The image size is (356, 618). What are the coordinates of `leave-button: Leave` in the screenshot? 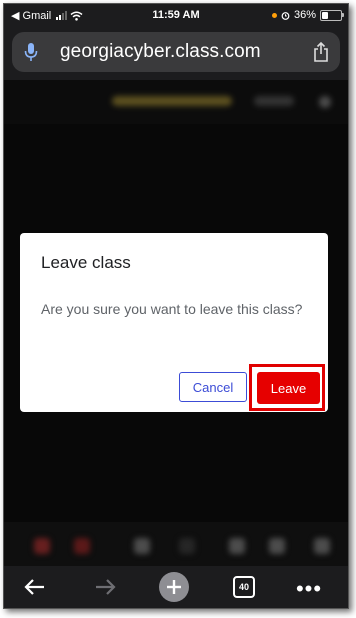 It's located at (288, 388).